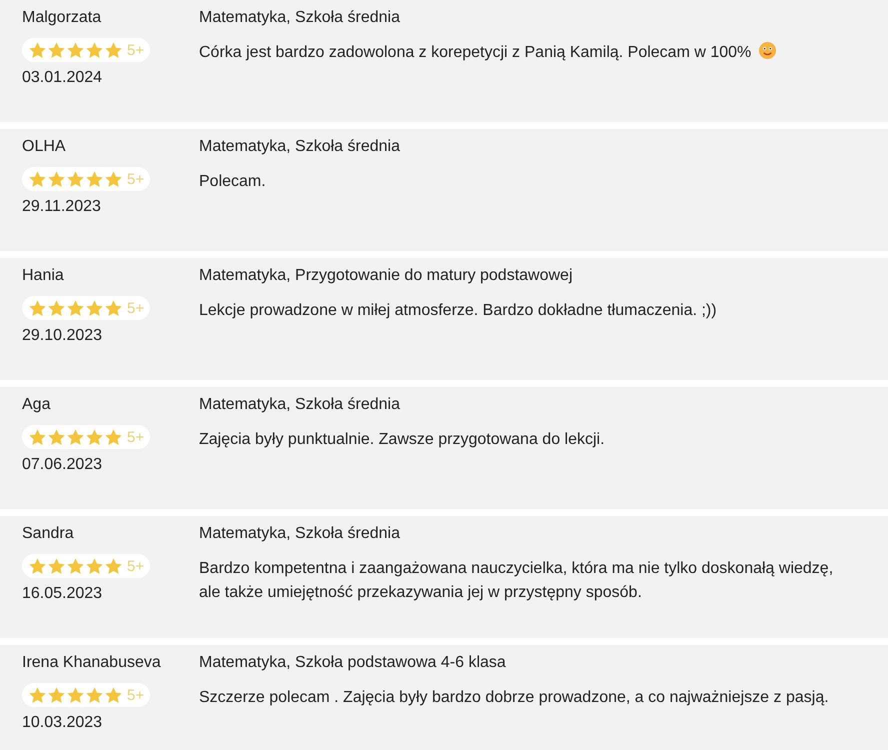 The image size is (888, 750). Describe the element at coordinates (62, 723) in the screenshot. I see `review-date: 10.03.2023` at that location.